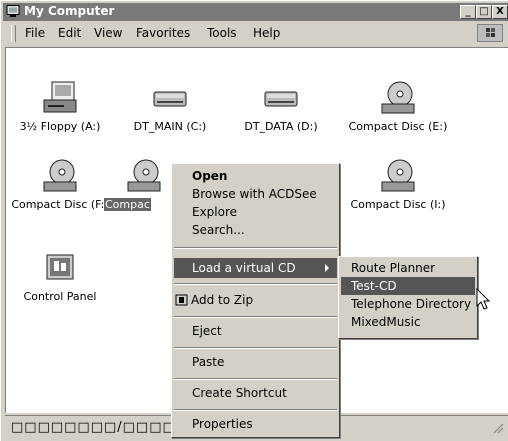 This screenshot has width=508, height=441. What do you see at coordinates (483, 299) in the screenshot?
I see `mouse-cursor-icon` at bounding box center [483, 299].